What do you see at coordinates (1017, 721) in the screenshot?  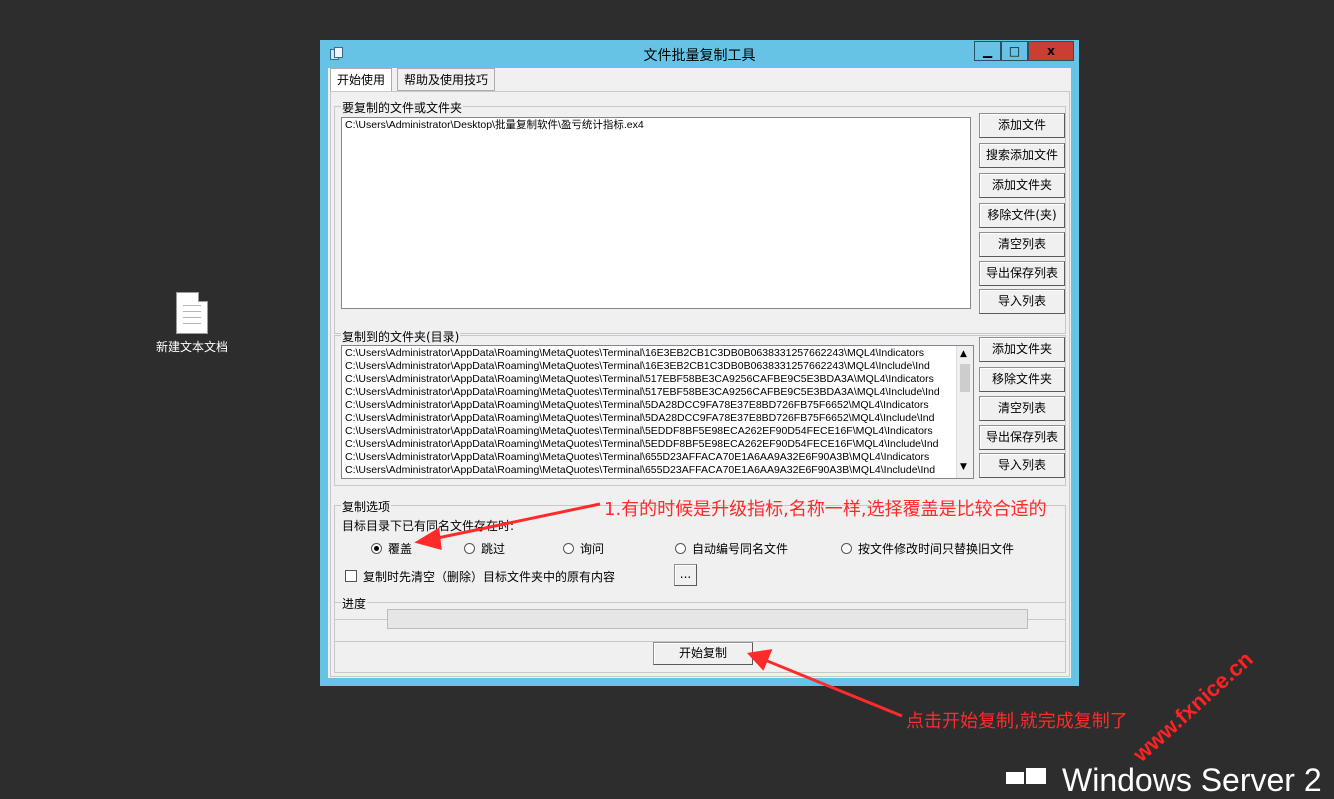 I see `annotation-note-2: 点击开始复制,就完成复制了` at bounding box center [1017, 721].